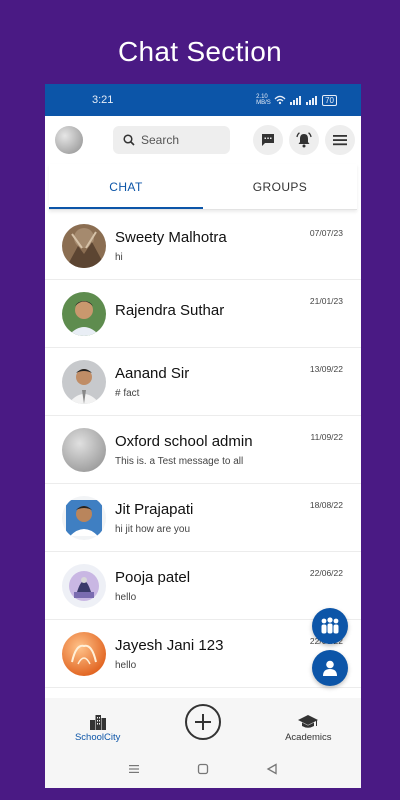  Describe the element at coordinates (179, 461) in the screenshot. I see `last-message: This is. a Test message to all` at that location.